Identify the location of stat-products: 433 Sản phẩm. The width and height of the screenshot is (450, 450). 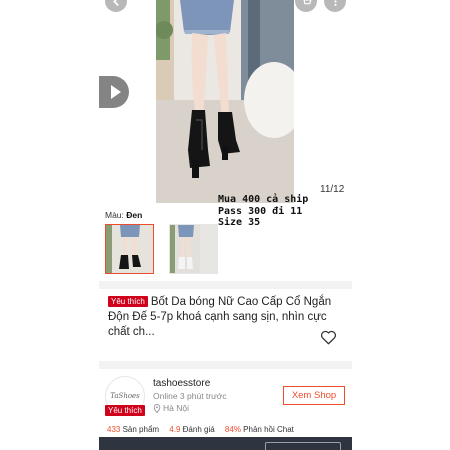
(133, 429).